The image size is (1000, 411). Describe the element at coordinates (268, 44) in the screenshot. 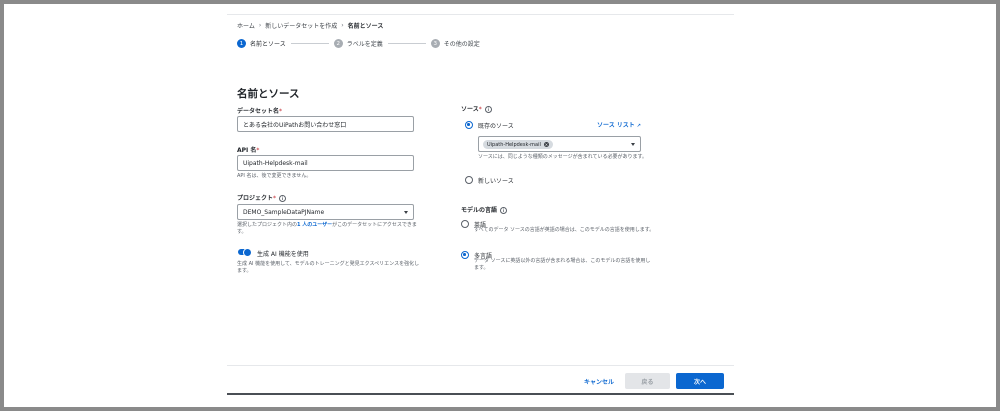

I see `step-label: 名前とソース` at that location.